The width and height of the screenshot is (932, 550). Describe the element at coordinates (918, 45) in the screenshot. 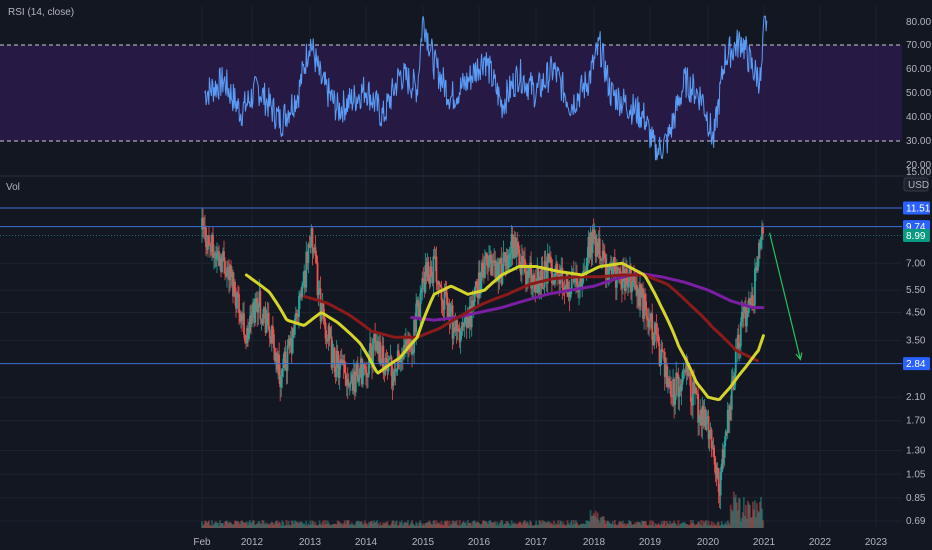

I see `rsi-tick-label: 70.00` at that location.